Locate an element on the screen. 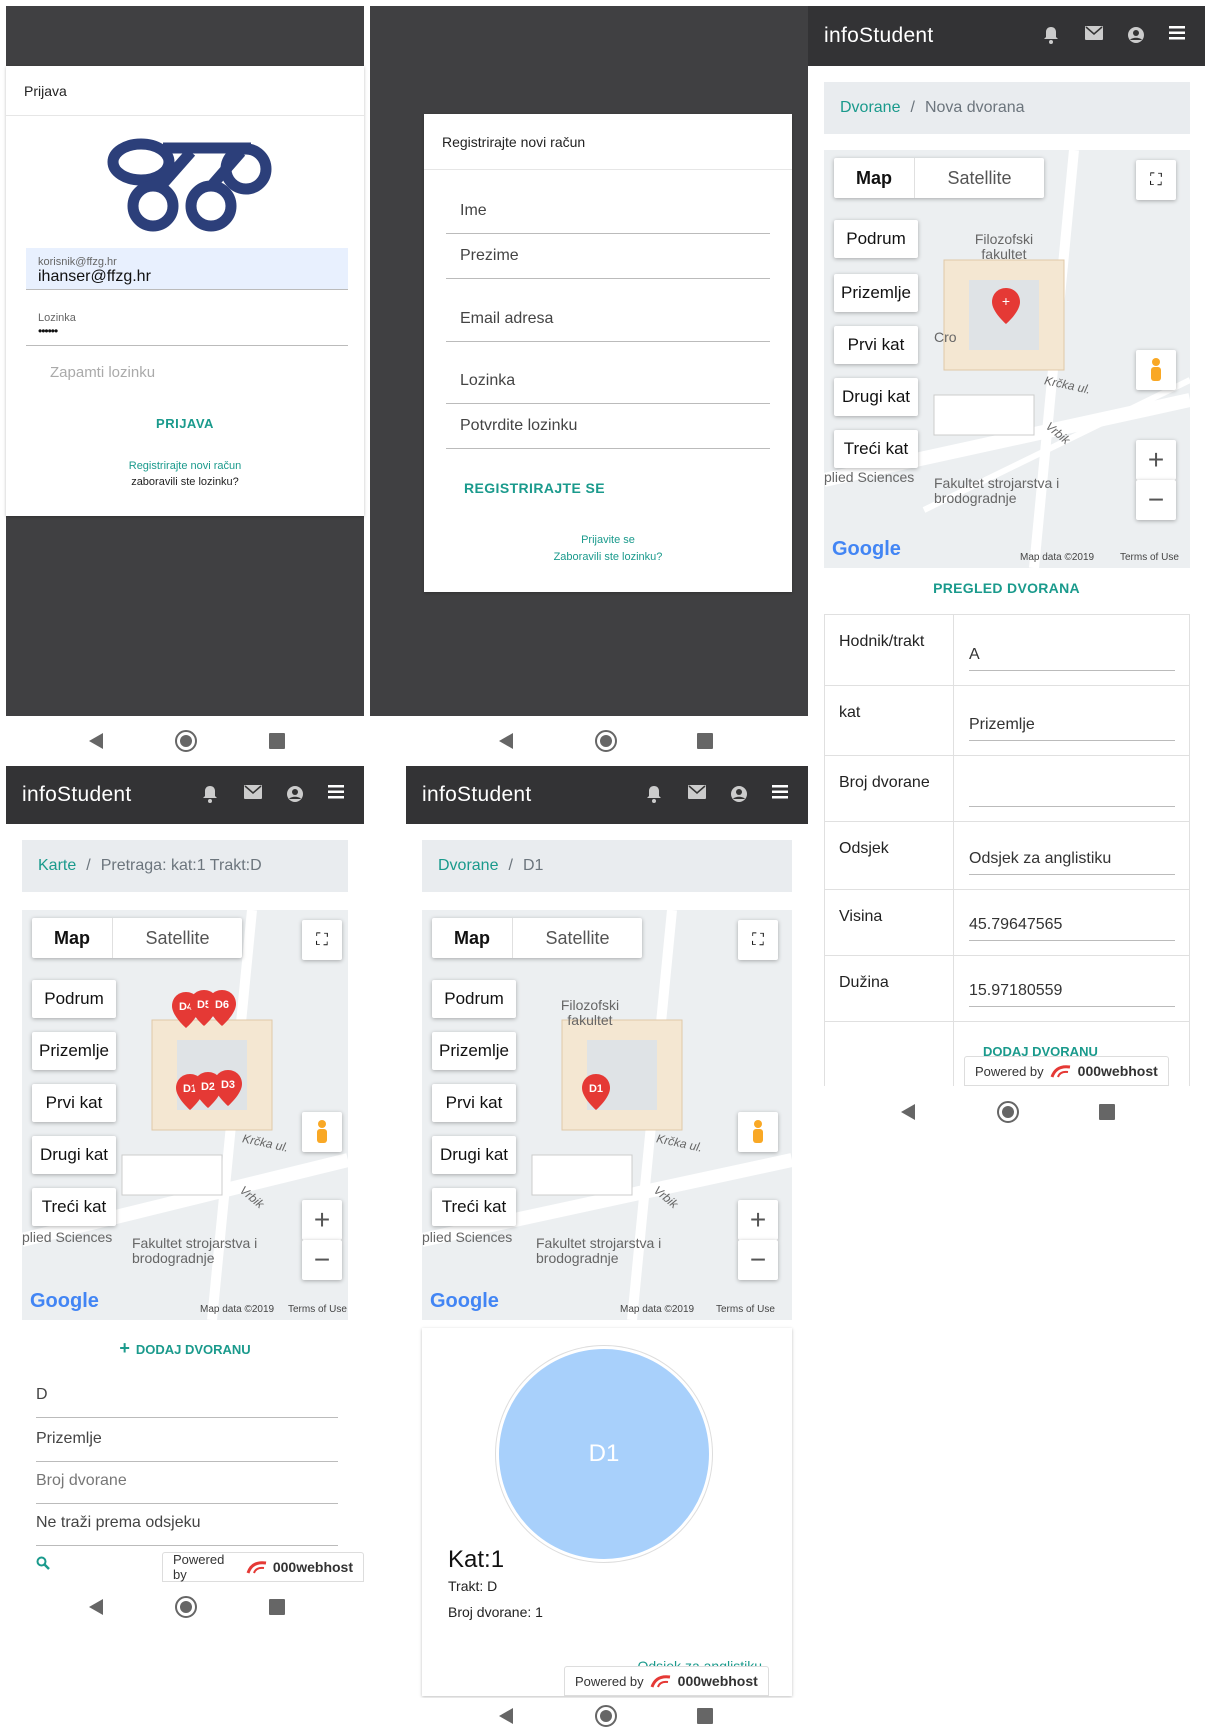 Image resolution: width=1205 pixels, height=1731 pixels. forgot-password-link: Zaboravili ste lozinku? is located at coordinates (608, 557).